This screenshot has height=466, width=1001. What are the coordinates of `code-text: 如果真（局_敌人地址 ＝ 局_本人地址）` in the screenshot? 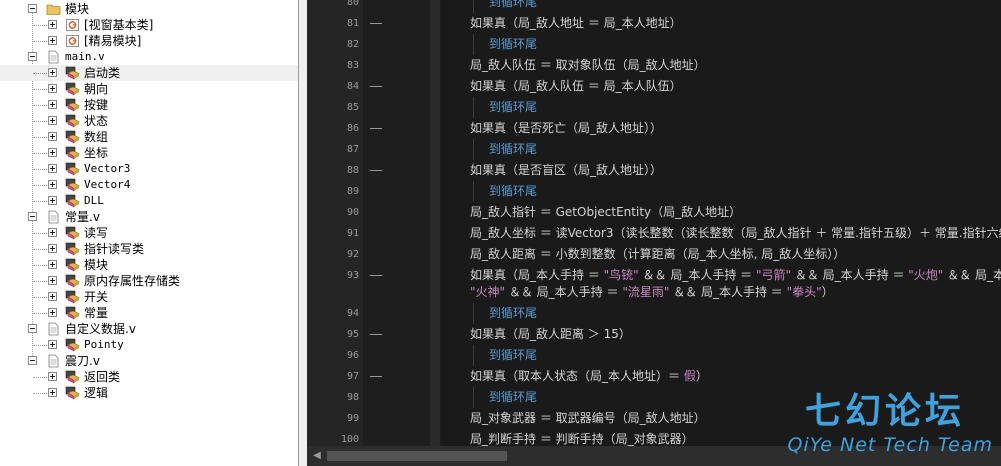 It's located at (576, 23).